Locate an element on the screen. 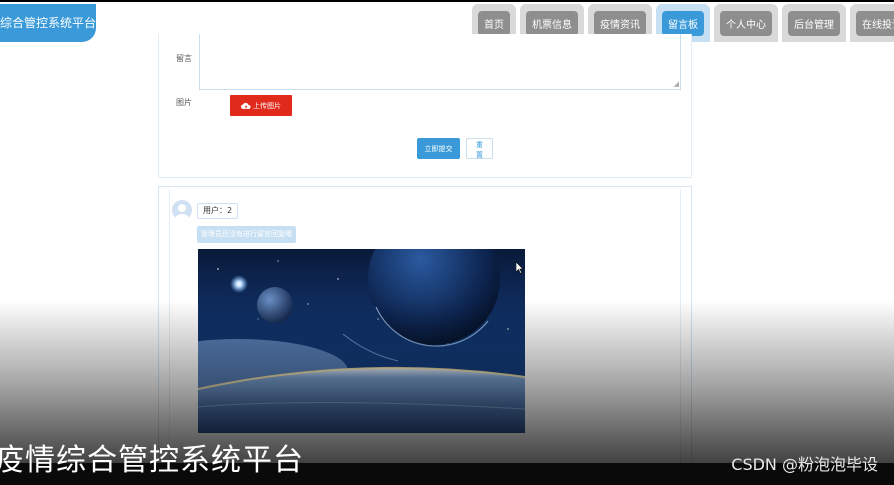 This screenshot has height=485, width=894. comment-username: 用户：2 is located at coordinates (218, 211).